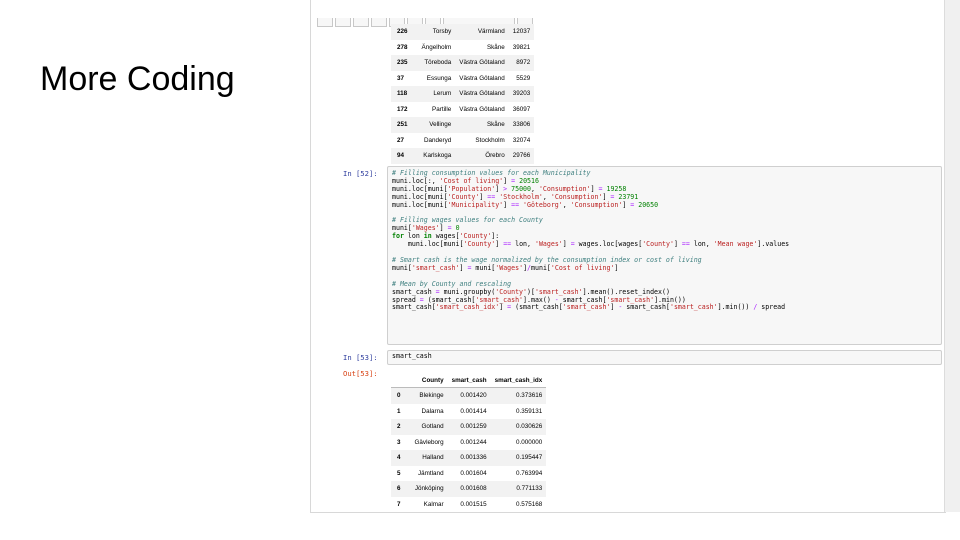 The height and width of the screenshot is (540, 960). I want to click on column-header, so click(401, 380).